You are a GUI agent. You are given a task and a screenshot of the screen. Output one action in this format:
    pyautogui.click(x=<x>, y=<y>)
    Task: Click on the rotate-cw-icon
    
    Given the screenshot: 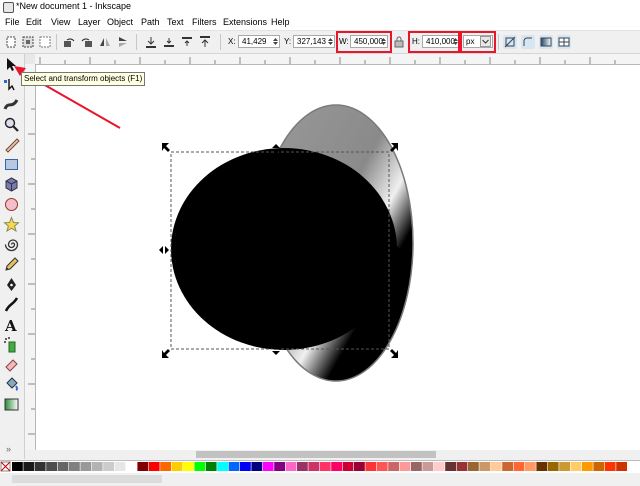 What is the action you would take?
    pyautogui.click(x=87, y=42)
    